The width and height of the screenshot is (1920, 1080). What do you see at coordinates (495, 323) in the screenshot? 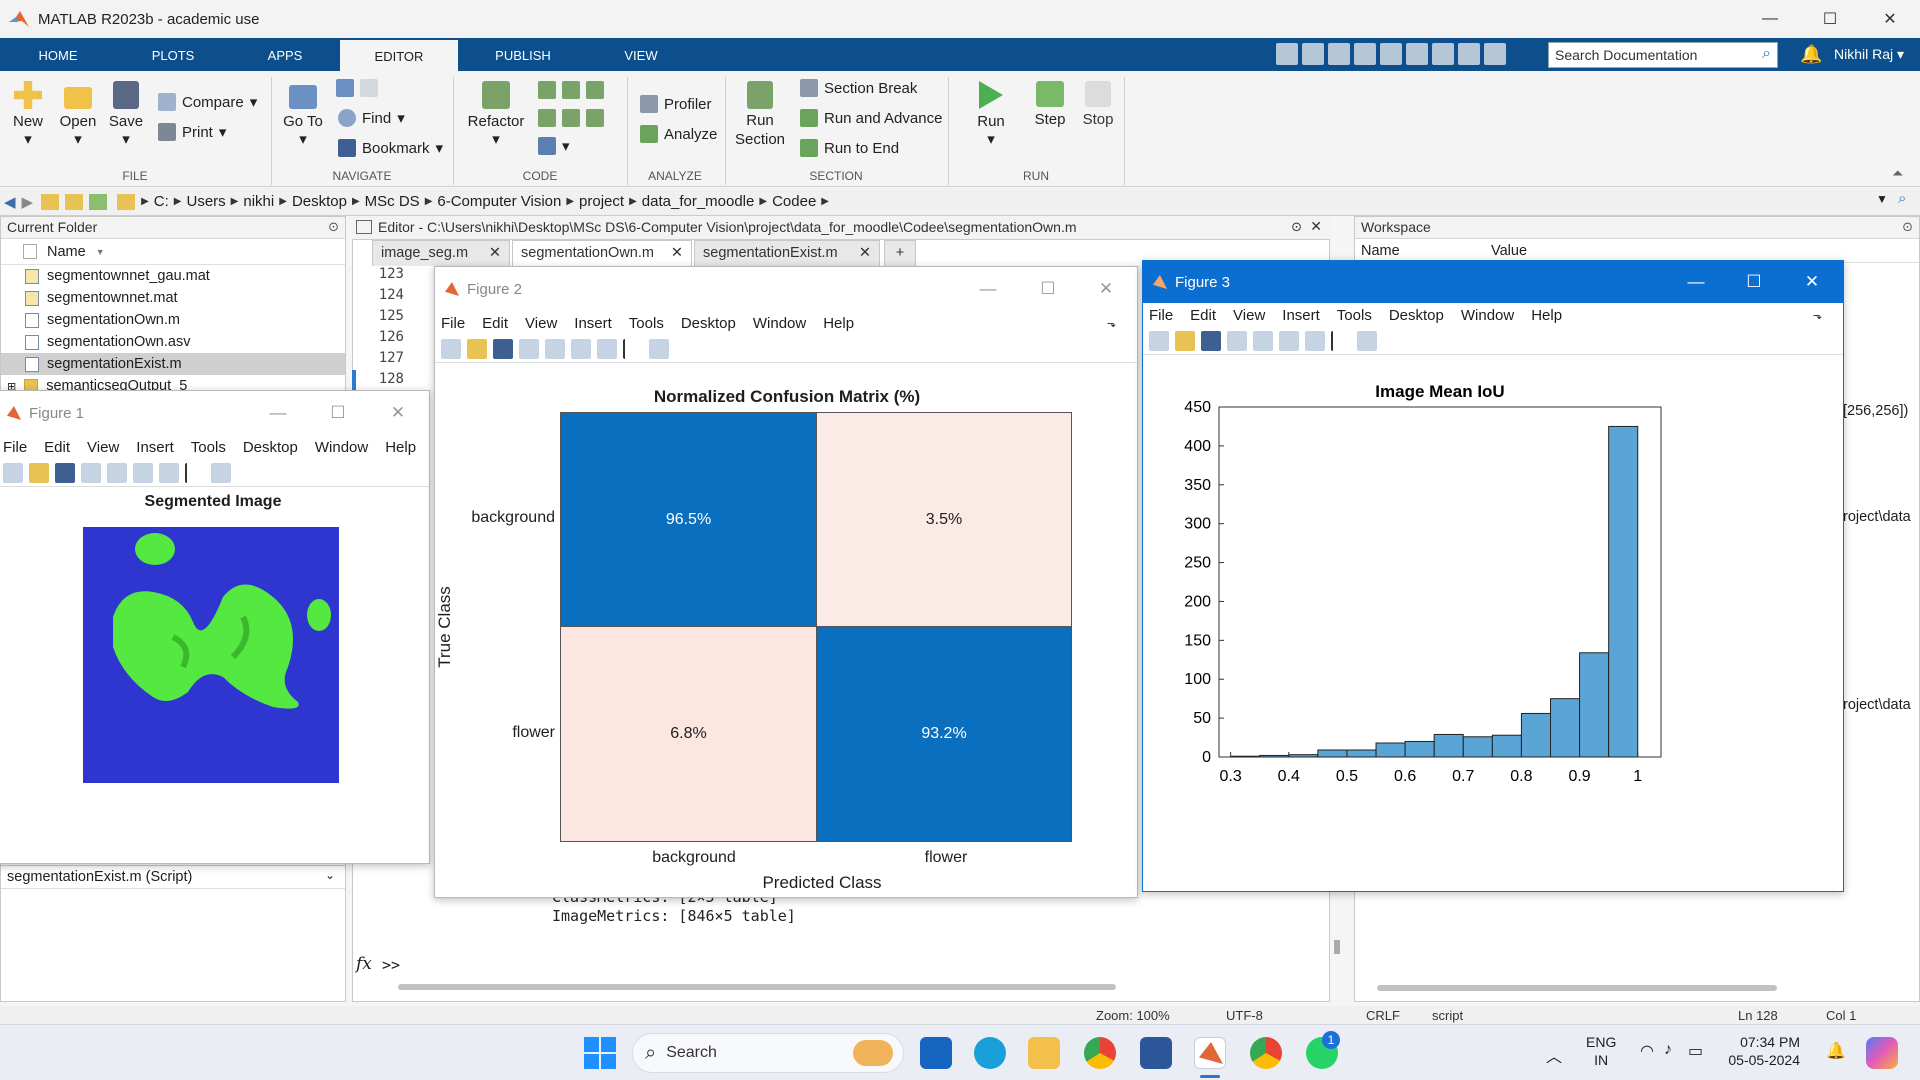
I see `menu-edit: Edit` at bounding box center [495, 323].